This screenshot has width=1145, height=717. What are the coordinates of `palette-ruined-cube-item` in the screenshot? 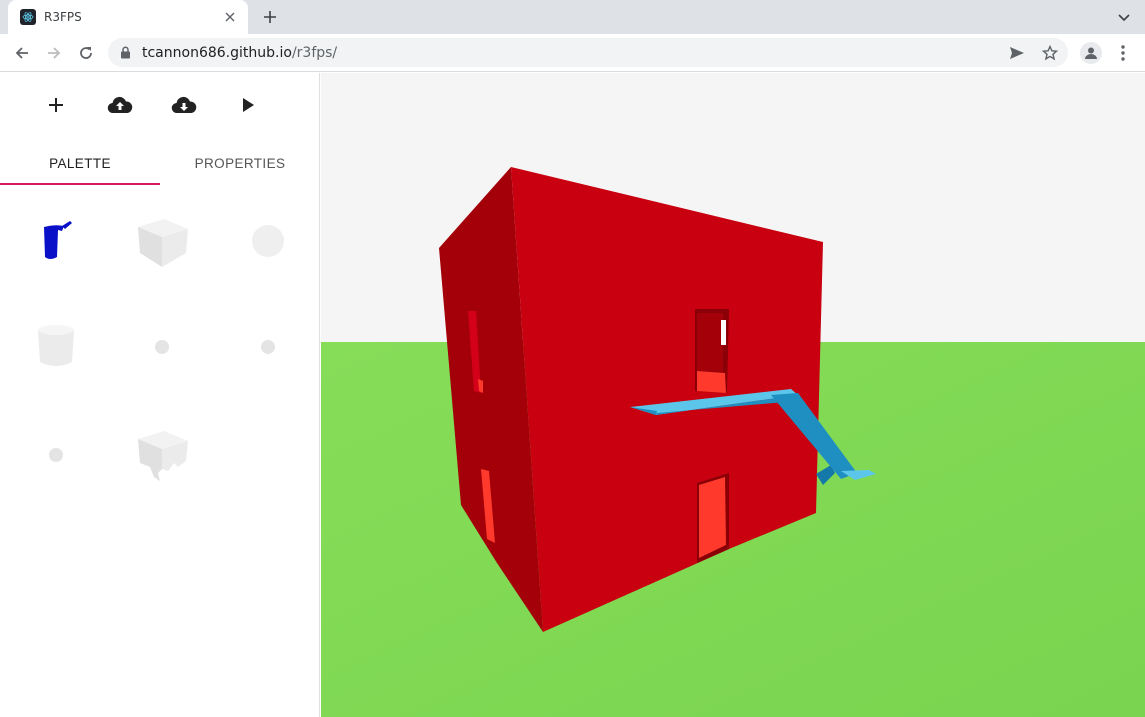 It's located at (162, 455).